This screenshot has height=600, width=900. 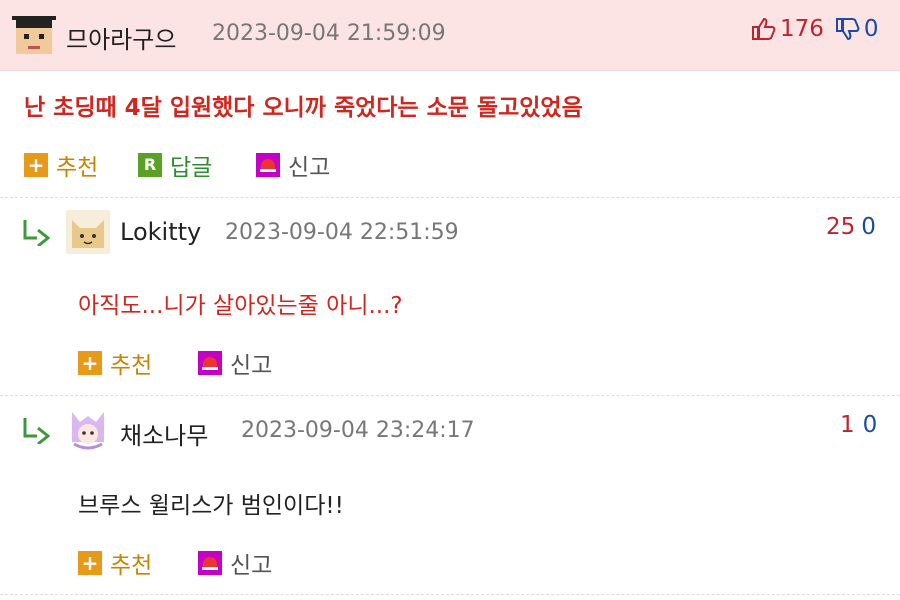 I want to click on comment-up-count: 1, so click(x=847, y=425).